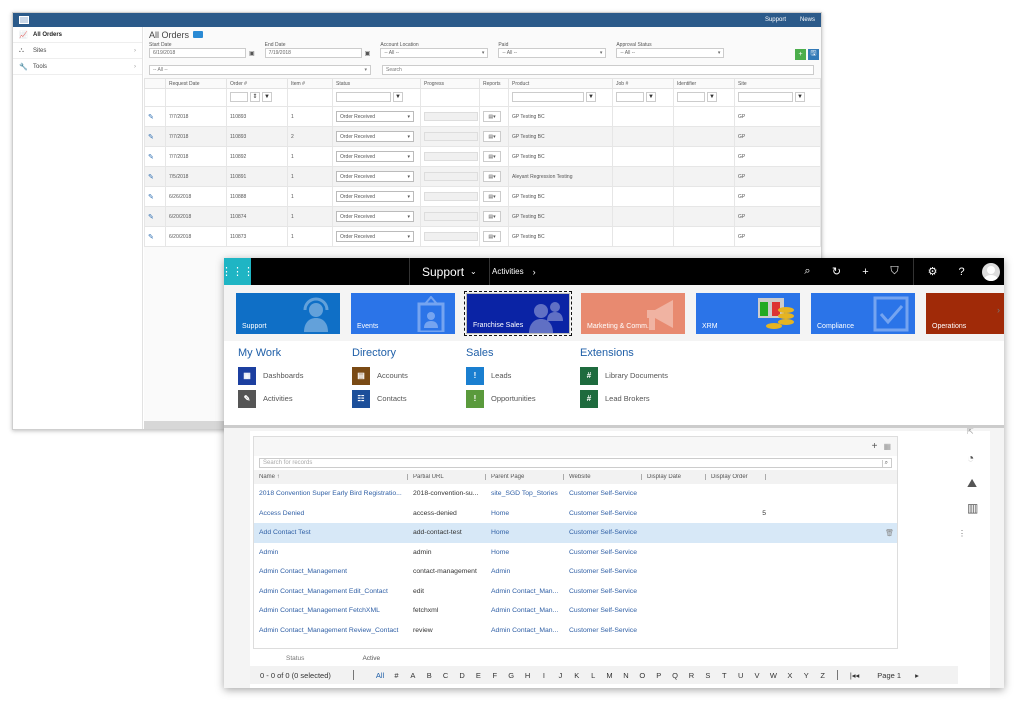 The image size is (1029, 707). Describe the element at coordinates (961, 272) in the screenshot. I see `help-icon: ?` at that location.